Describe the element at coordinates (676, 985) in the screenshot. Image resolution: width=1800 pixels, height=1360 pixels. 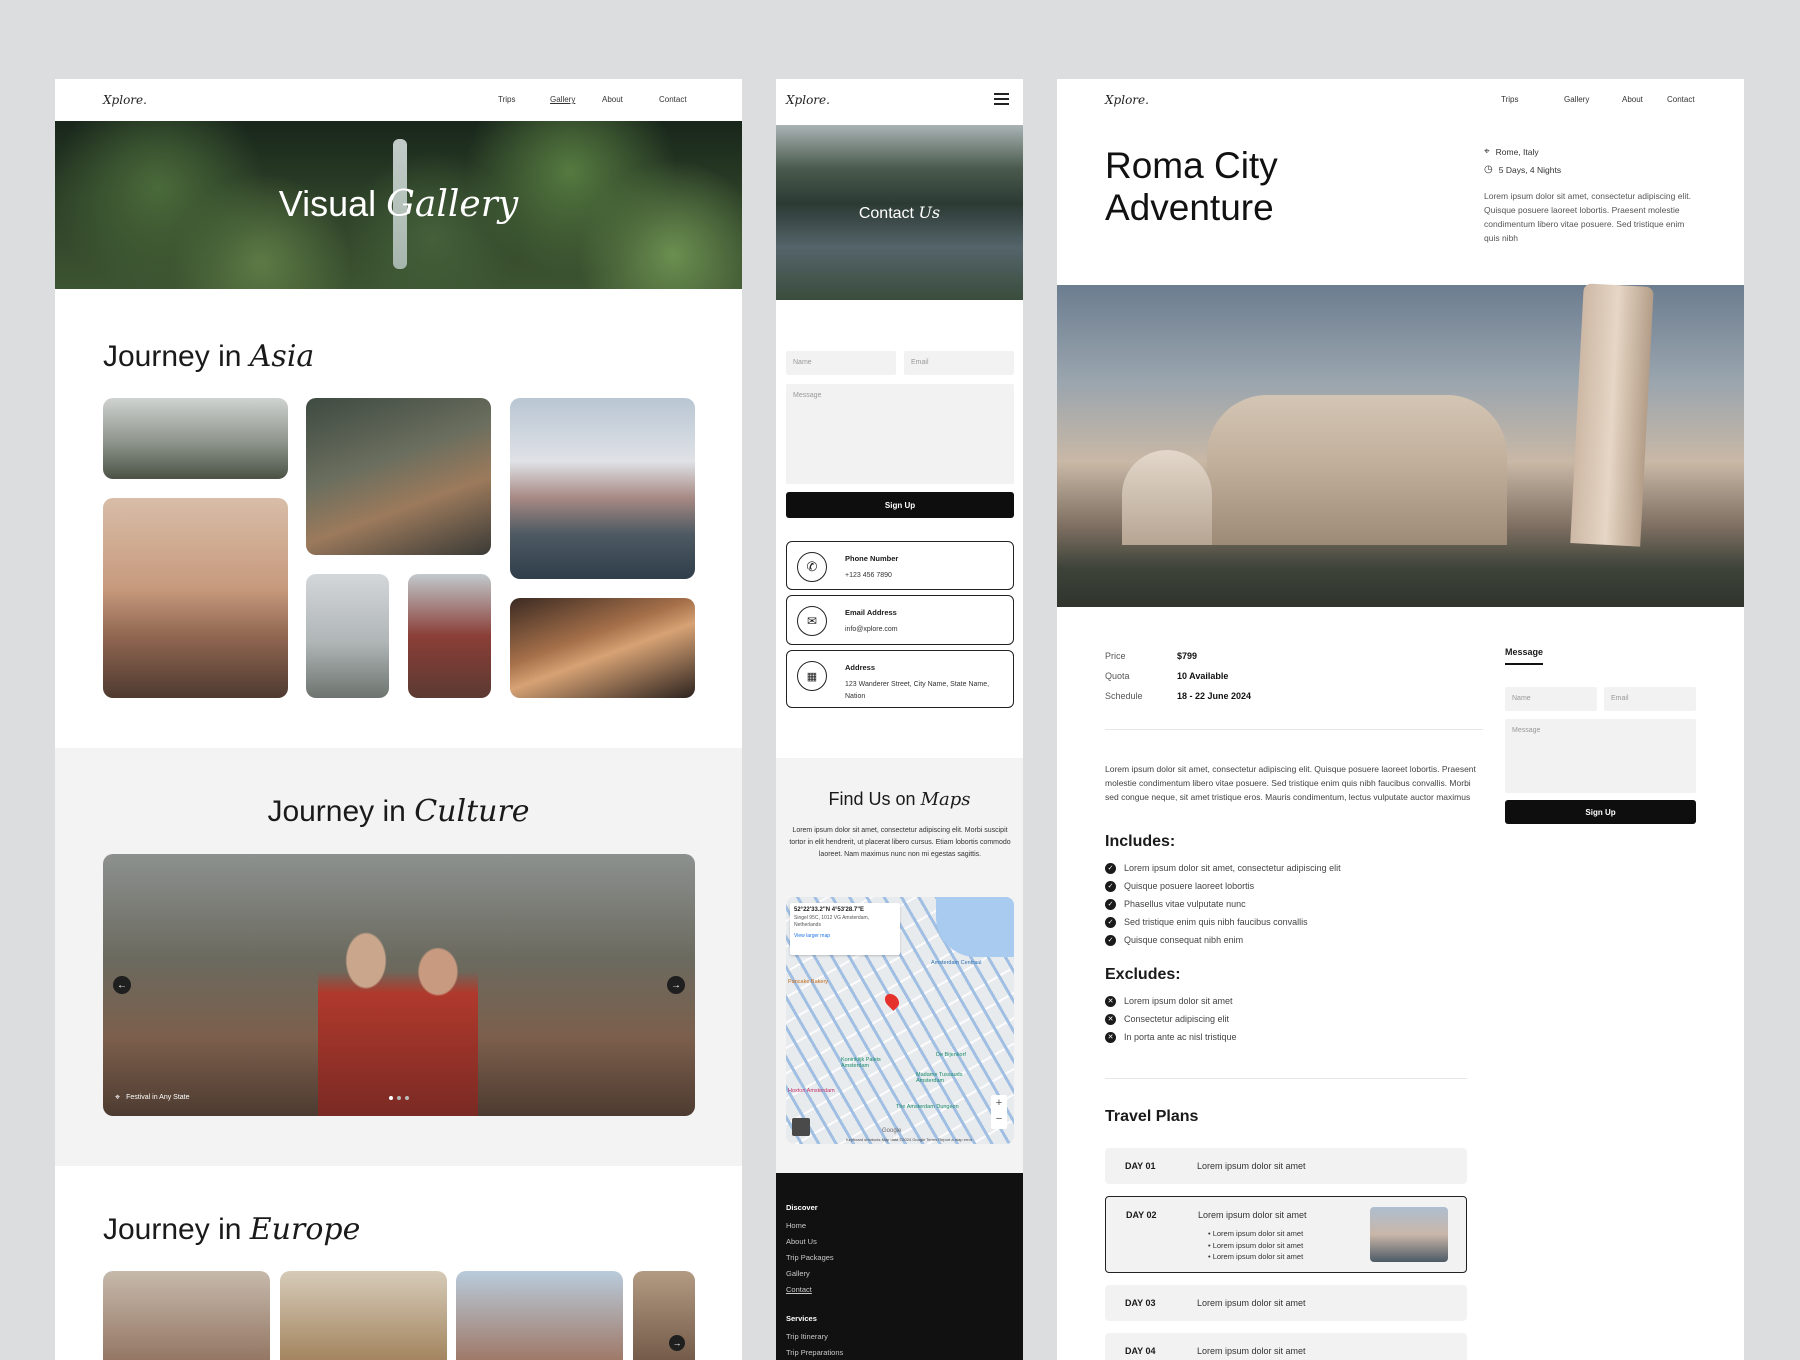
I see `carousel-next-button: →` at that location.